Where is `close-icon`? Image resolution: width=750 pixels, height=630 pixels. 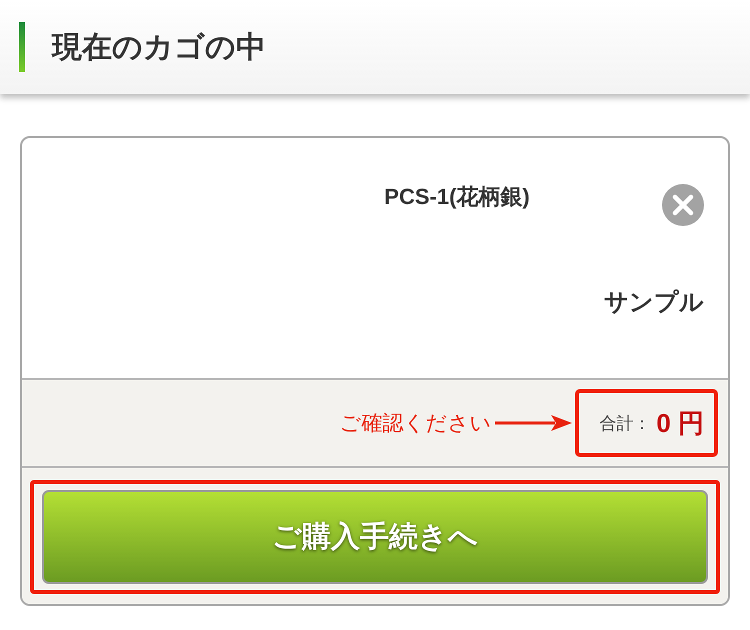 close-icon is located at coordinates (683, 205).